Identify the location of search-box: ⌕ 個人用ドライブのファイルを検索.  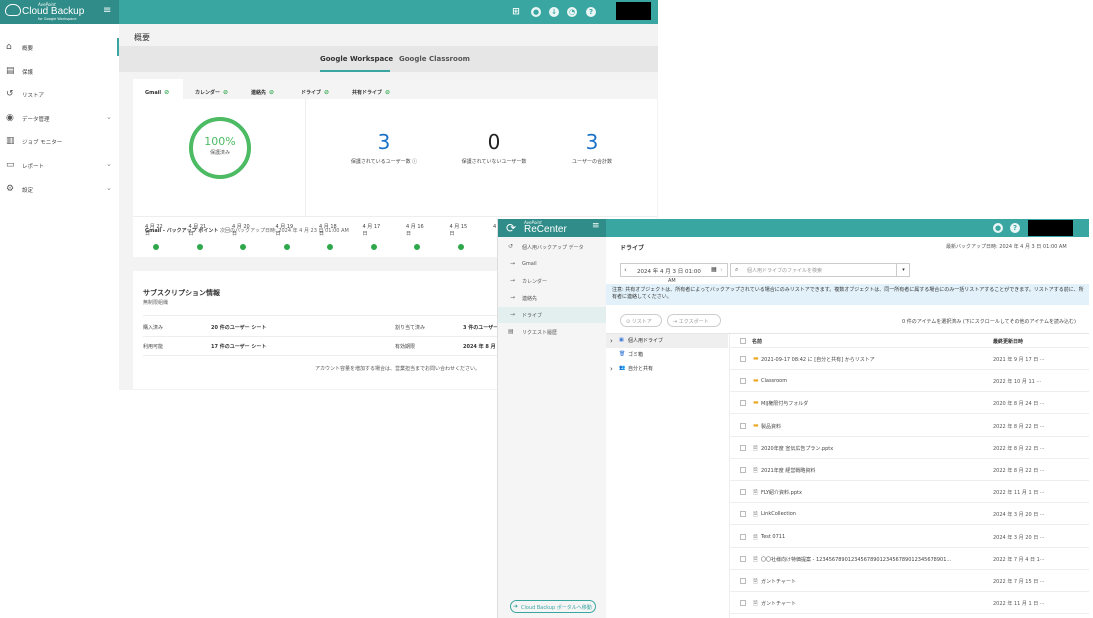
(820, 270).